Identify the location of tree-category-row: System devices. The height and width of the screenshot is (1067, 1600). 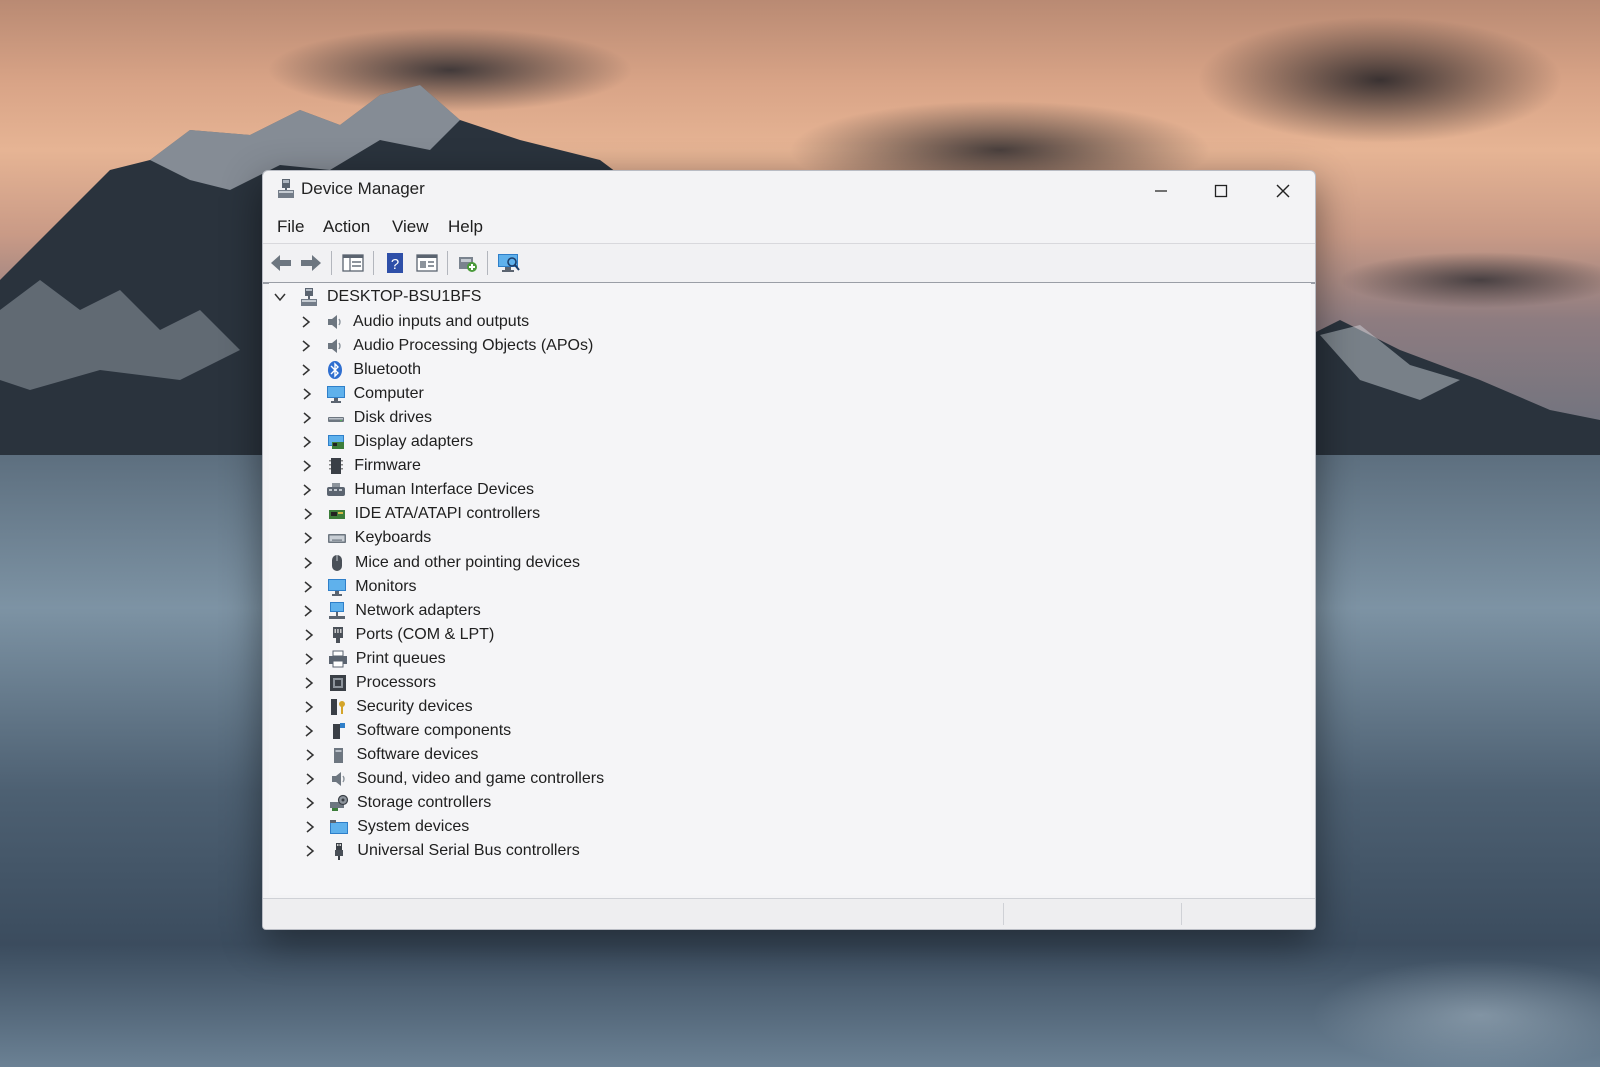
(386, 827).